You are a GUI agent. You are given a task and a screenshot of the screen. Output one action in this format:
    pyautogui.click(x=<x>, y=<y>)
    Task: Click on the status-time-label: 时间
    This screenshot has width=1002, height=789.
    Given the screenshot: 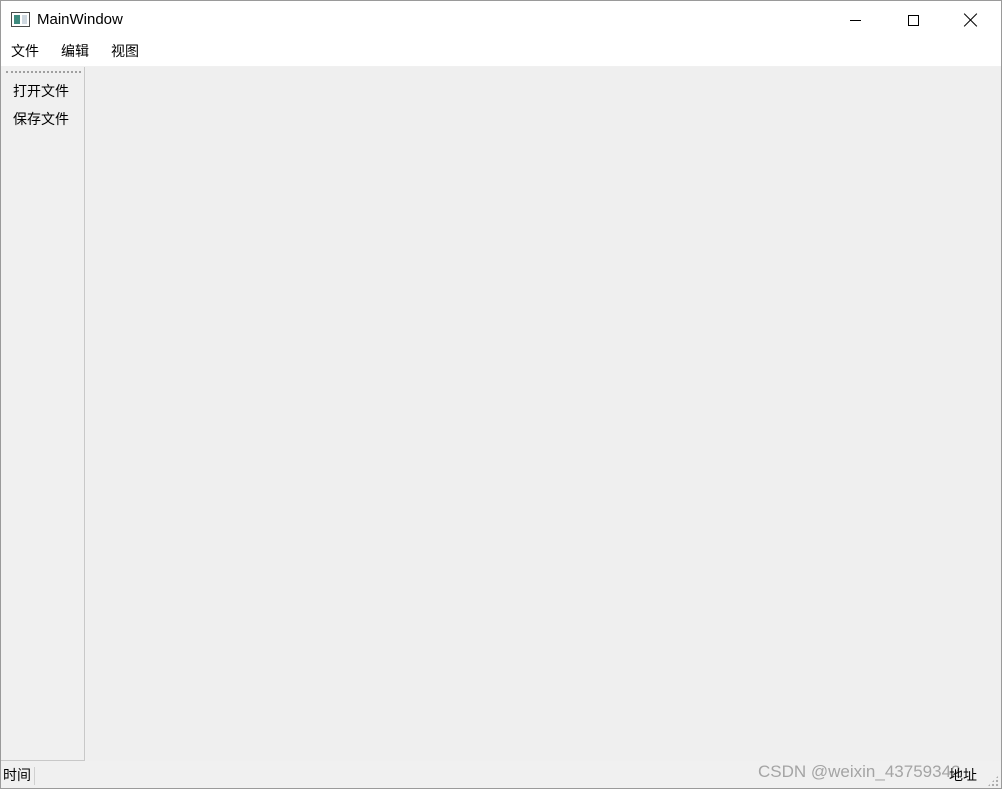 What is the action you would take?
    pyautogui.click(x=19, y=776)
    